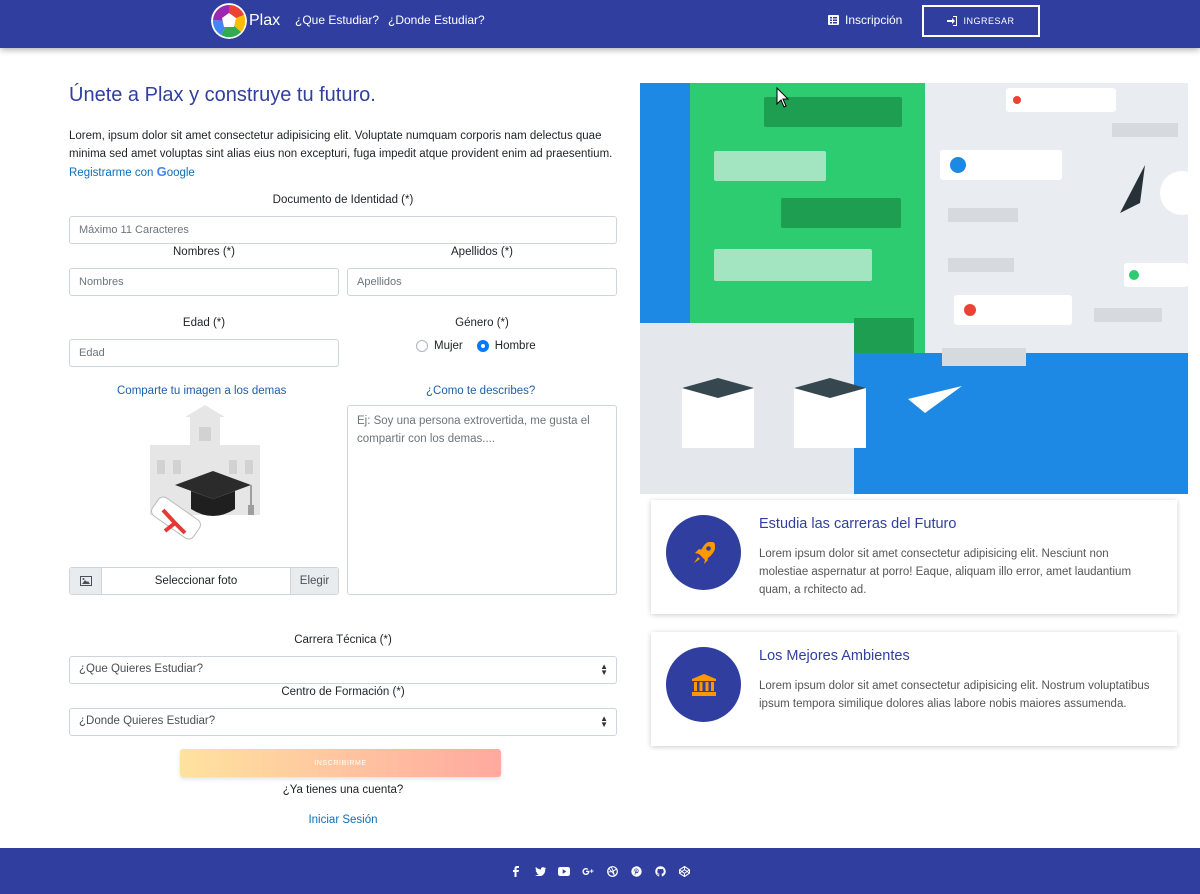  I want to click on ingresar-button: INGRESAR, so click(981, 21).